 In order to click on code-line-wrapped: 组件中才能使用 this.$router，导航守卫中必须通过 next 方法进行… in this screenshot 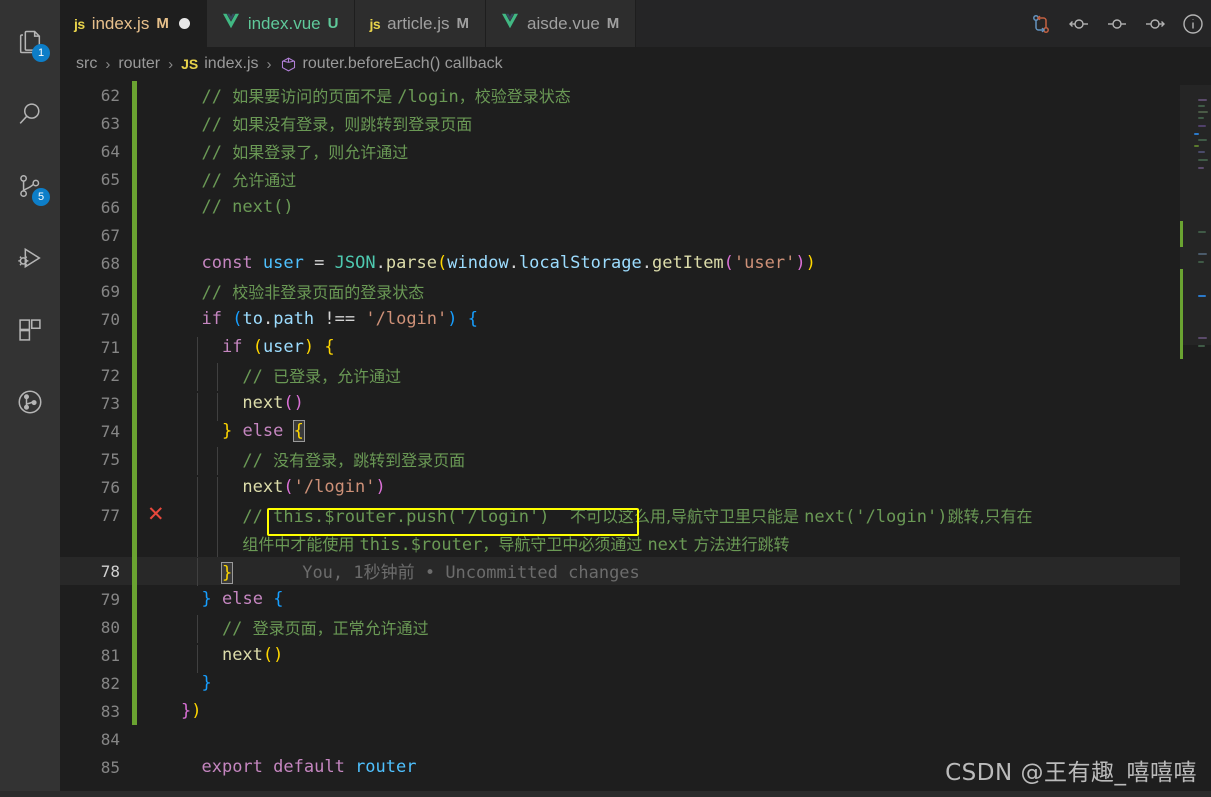, I will do `click(620, 544)`.